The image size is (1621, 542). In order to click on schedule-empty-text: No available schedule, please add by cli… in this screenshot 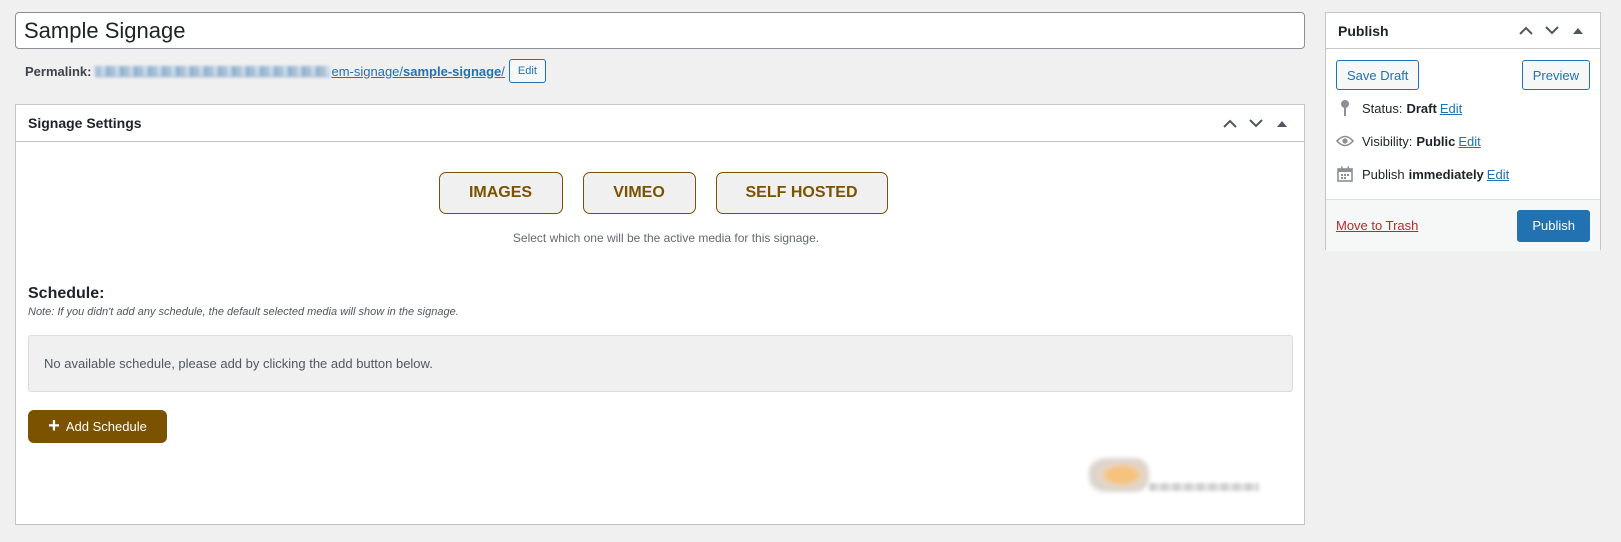, I will do `click(238, 363)`.